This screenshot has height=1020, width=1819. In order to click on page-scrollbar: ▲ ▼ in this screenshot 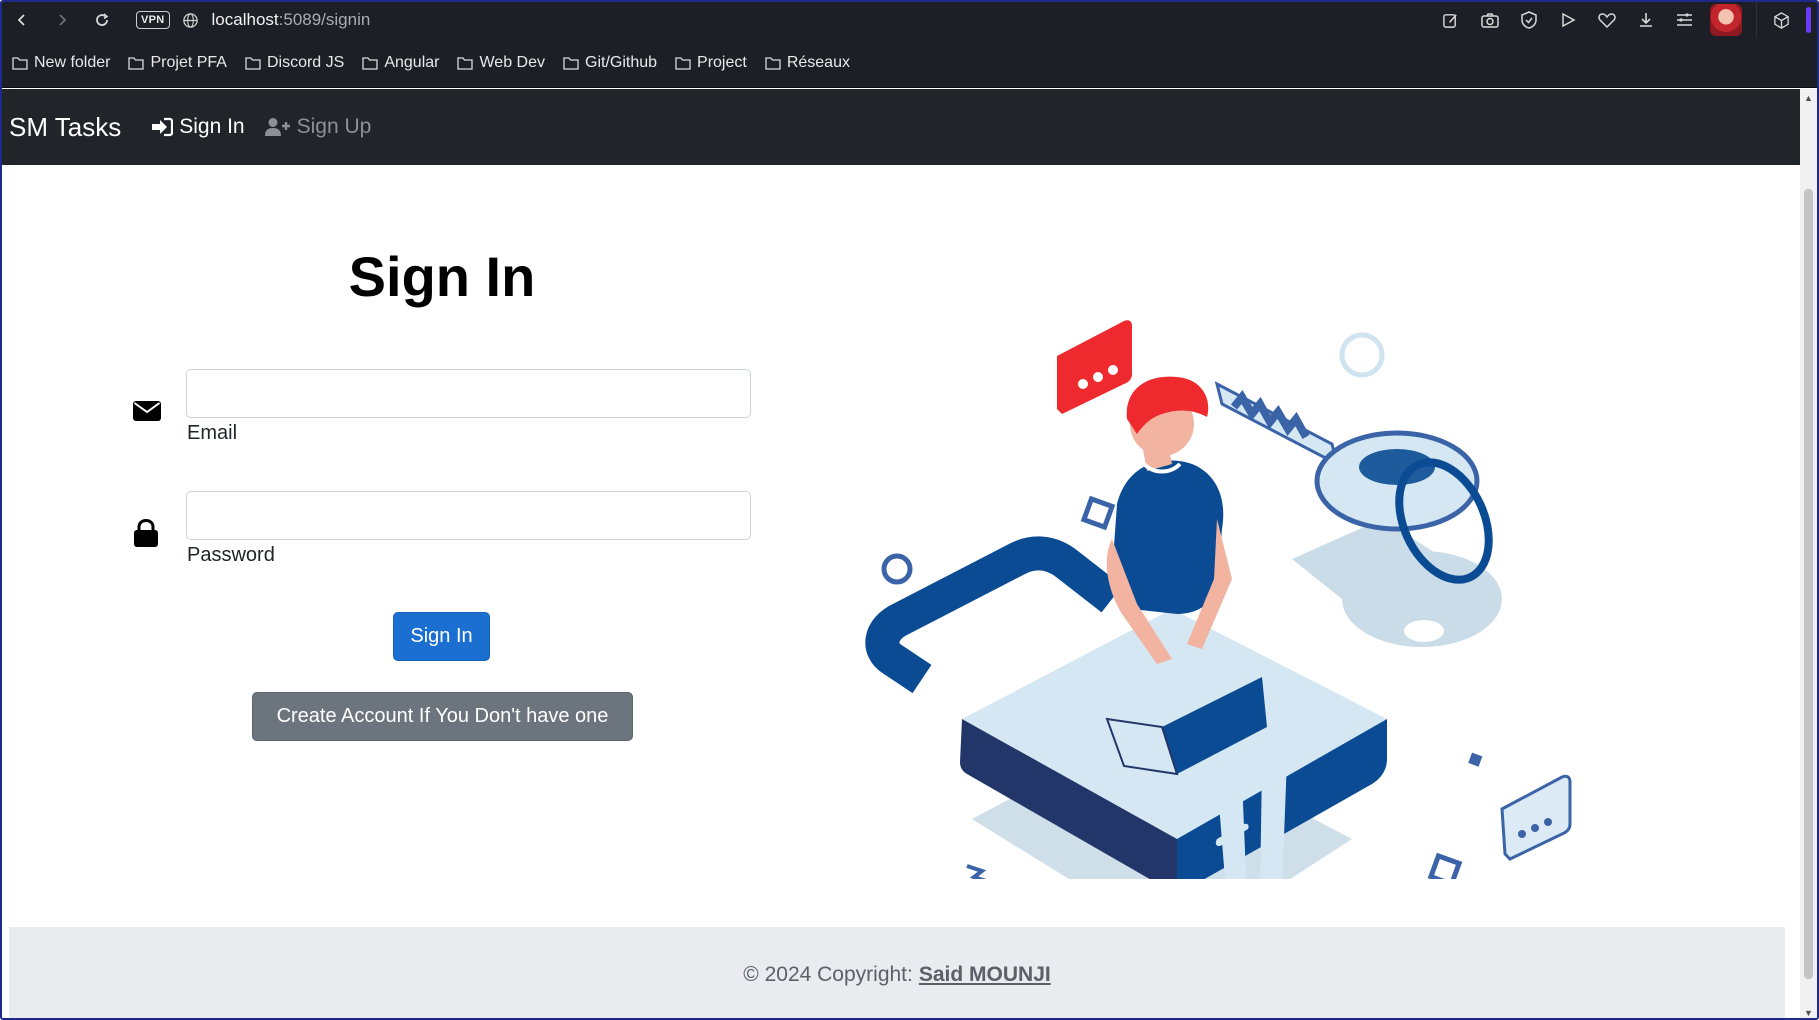, I will do `click(1808, 553)`.